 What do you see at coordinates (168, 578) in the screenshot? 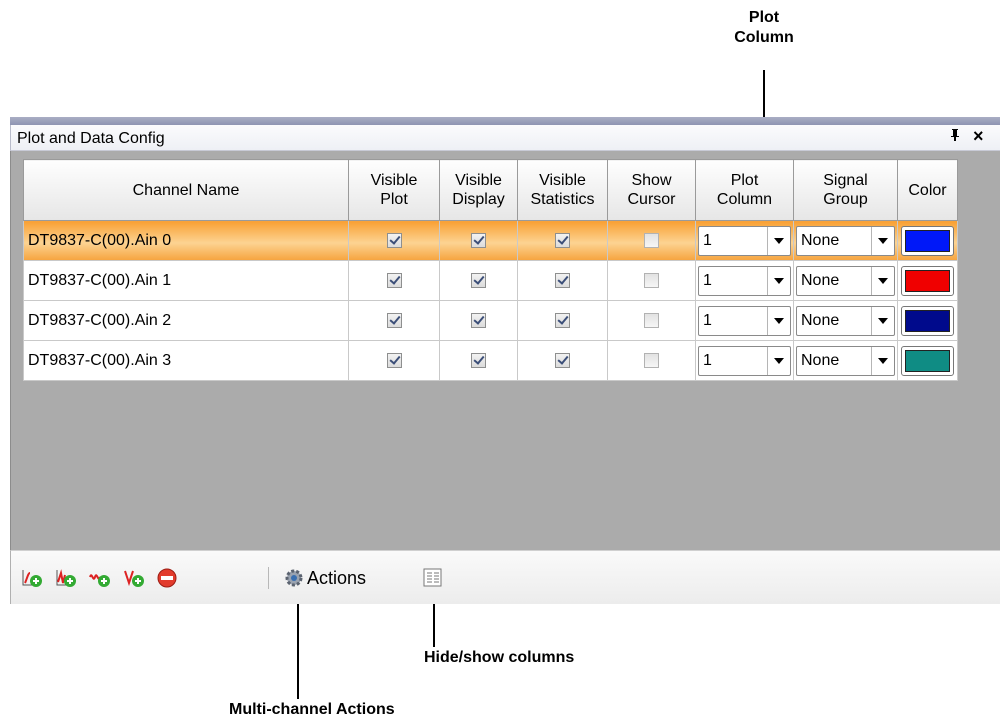
I see `remove-icon` at bounding box center [168, 578].